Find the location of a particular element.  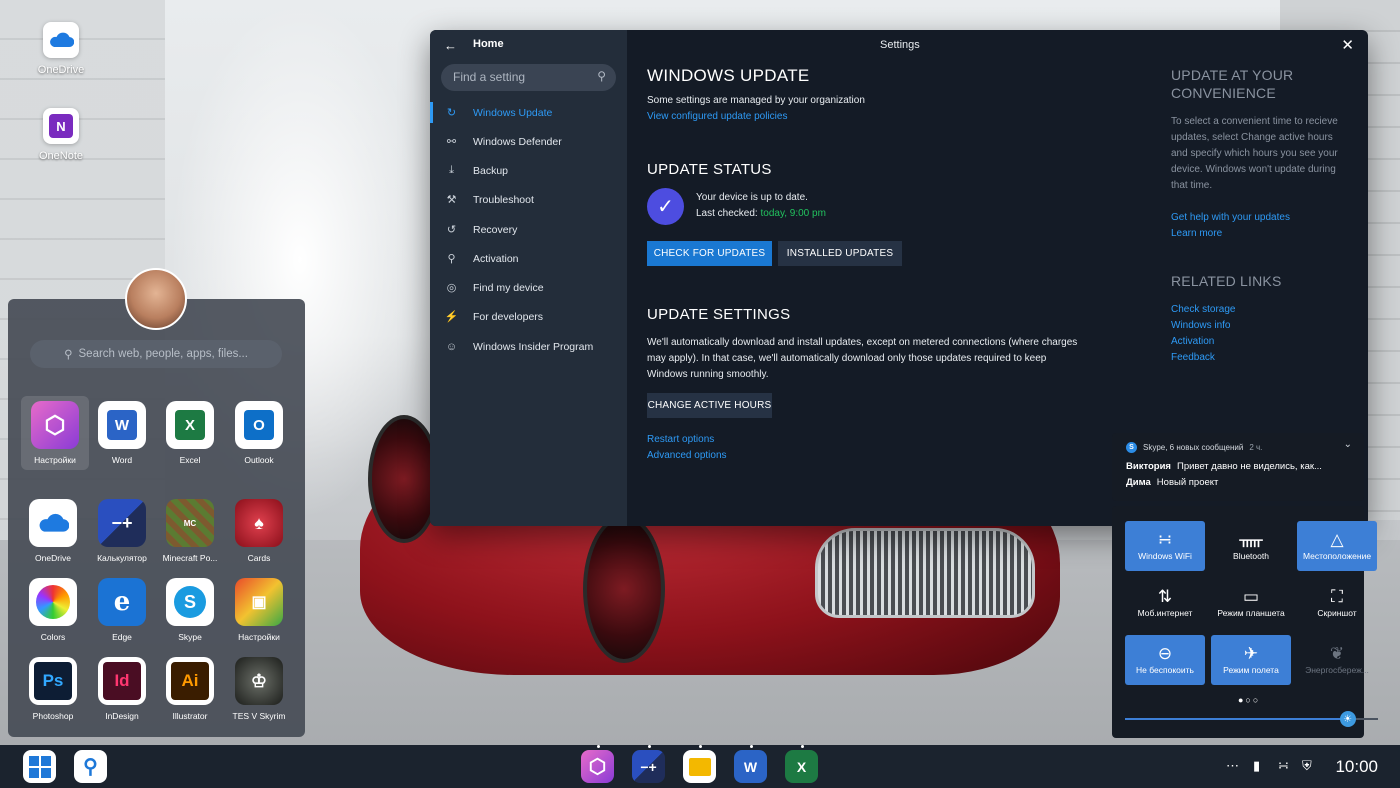

desktop-icon-onenote: N OneNote is located at coordinates (61, 135).